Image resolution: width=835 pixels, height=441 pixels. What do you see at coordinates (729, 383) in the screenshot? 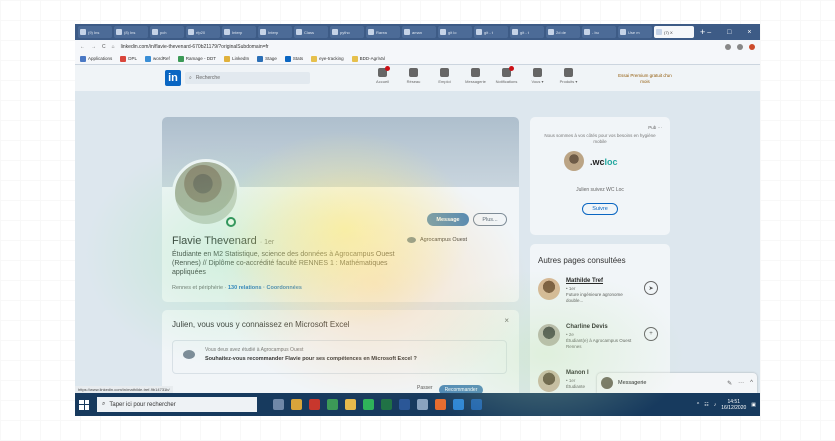
I see `compose-icon: ✎` at bounding box center [729, 383].